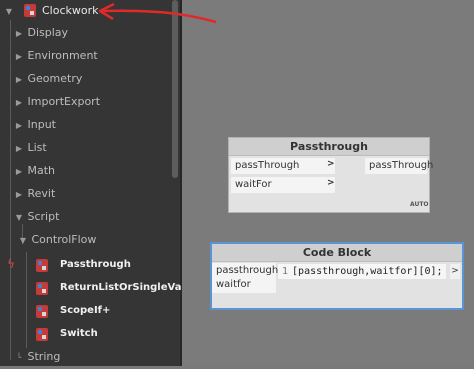  What do you see at coordinates (159, 16) in the screenshot?
I see `arrow-shaft` at bounding box center [159, 16].